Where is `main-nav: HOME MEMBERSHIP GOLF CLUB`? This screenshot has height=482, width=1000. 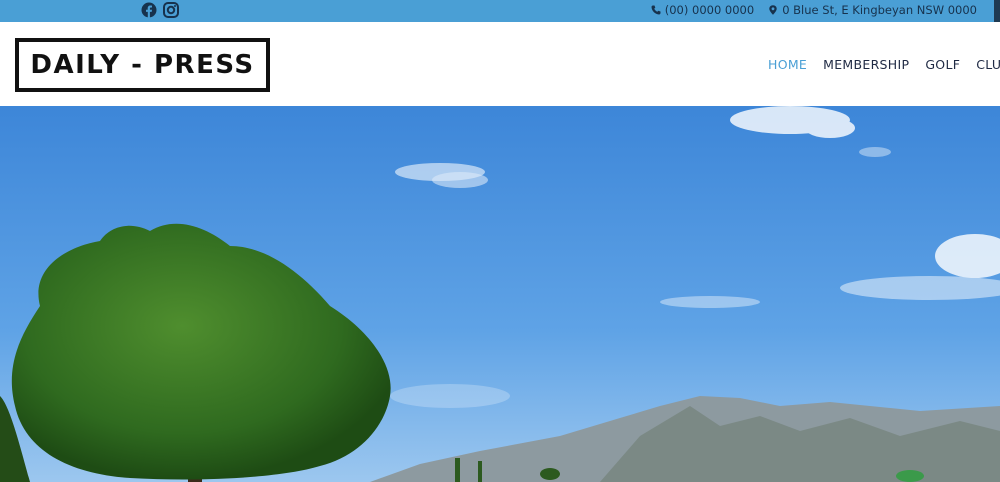
main-nav: HOME MEMBERSHIP GOLF CLUB is located at coordinates (884, 64).